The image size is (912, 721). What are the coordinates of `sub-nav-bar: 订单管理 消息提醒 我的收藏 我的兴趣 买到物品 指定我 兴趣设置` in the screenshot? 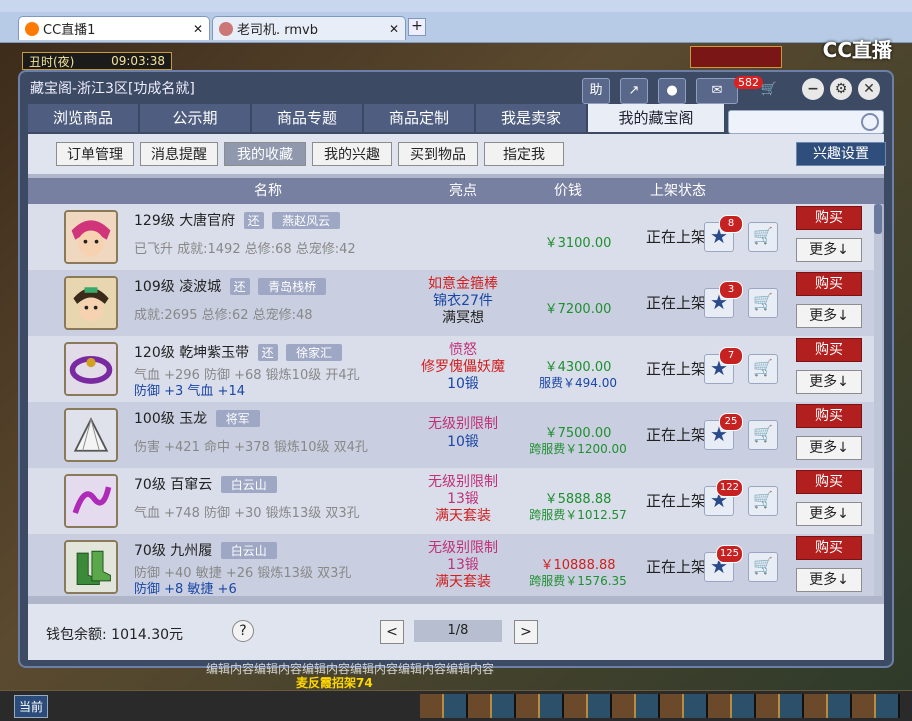 It's located at (457, 154).